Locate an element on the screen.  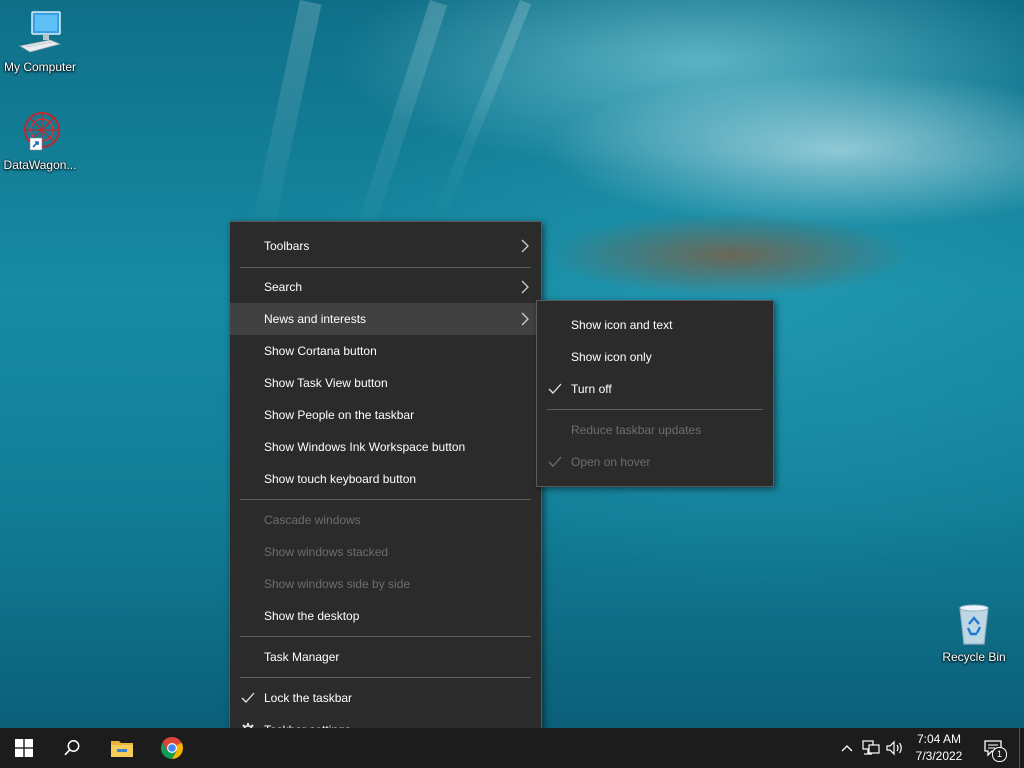
network-icon is located at coordinates (871, 747).